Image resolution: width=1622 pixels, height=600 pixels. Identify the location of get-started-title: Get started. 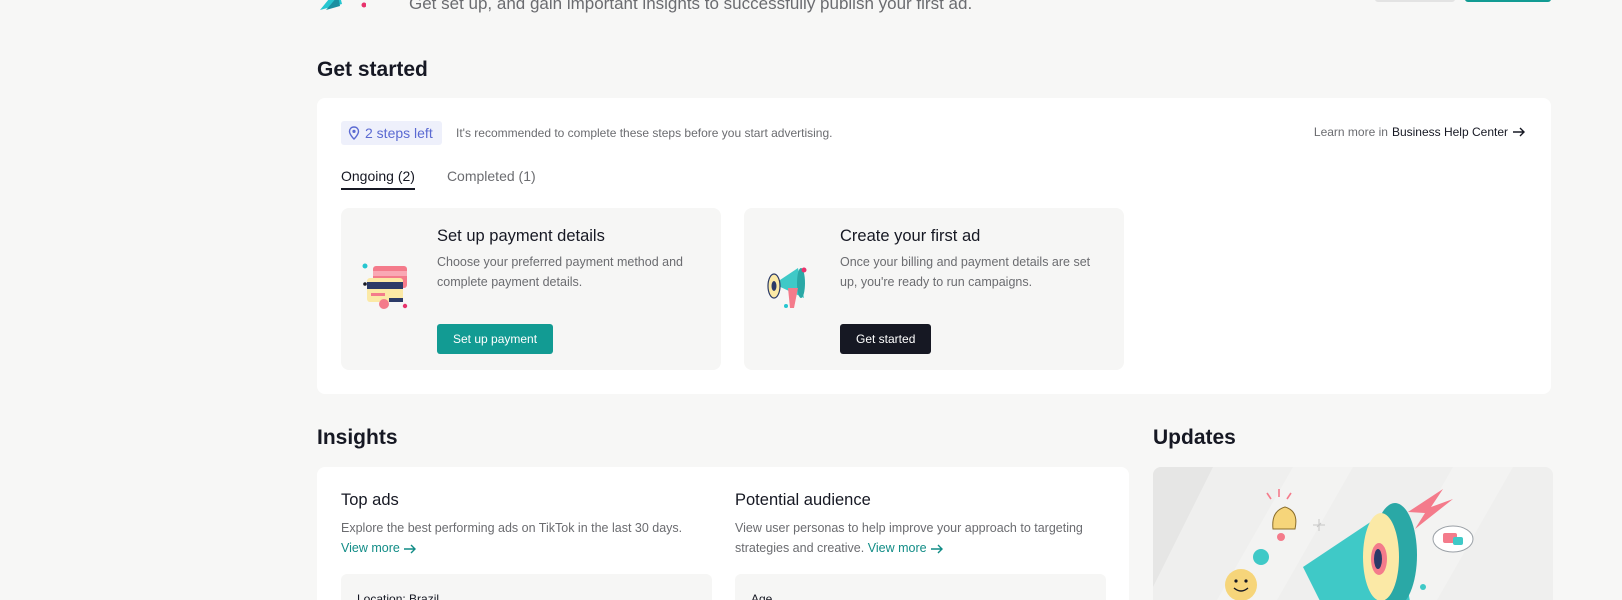
(372, 69).